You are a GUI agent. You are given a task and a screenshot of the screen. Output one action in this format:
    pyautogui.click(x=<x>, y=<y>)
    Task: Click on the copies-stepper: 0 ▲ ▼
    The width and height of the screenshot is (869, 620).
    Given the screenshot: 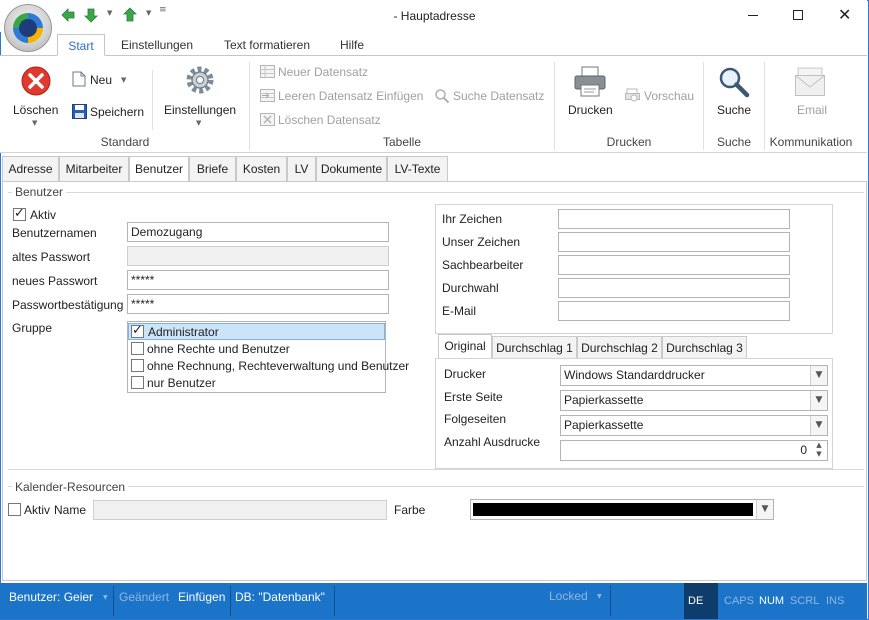 What is the action you would take?
    pyautogui.click(x=694, y=450)
    